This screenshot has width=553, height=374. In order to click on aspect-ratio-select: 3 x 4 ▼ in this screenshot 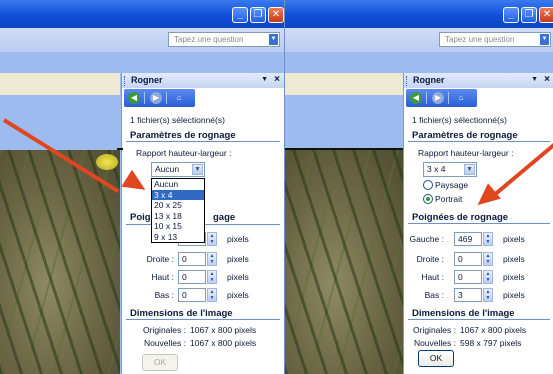, I will do `click(450, 169)`.